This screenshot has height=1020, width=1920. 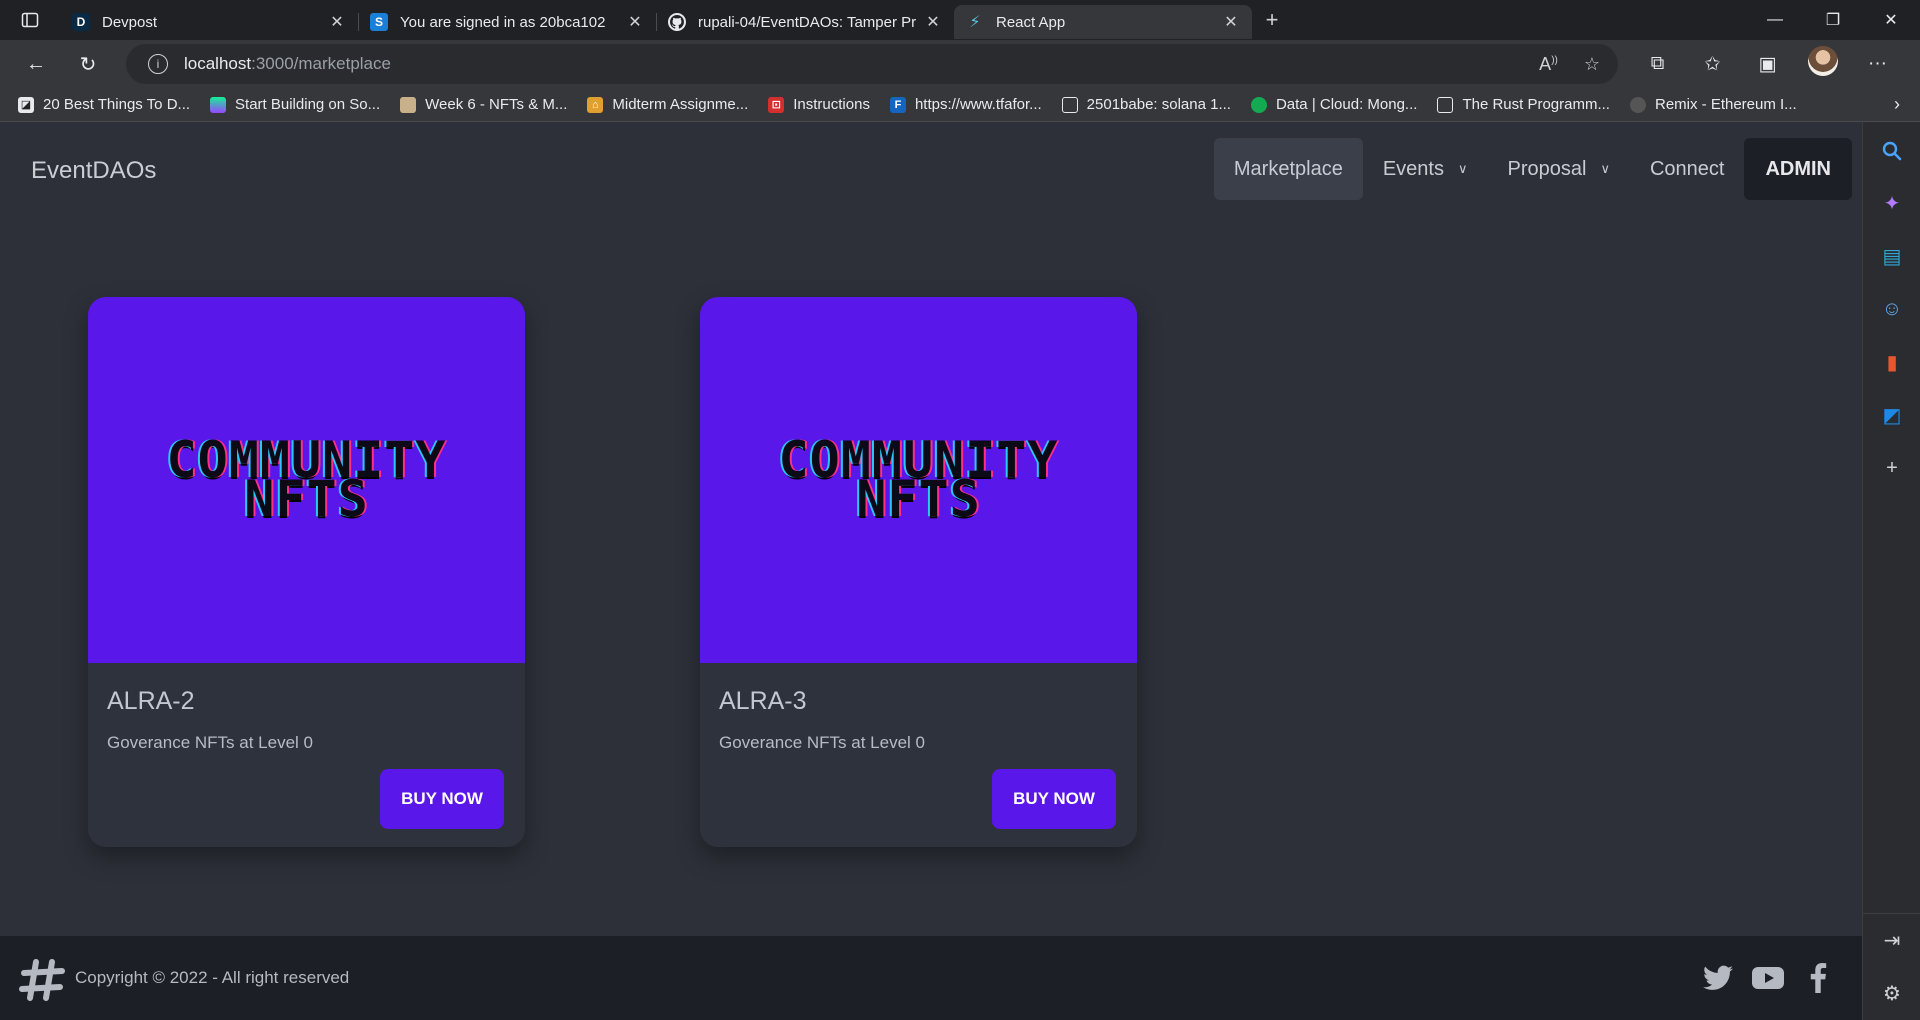 I want to click on shopping-icon: ▤, so click(x=1891, y=256).